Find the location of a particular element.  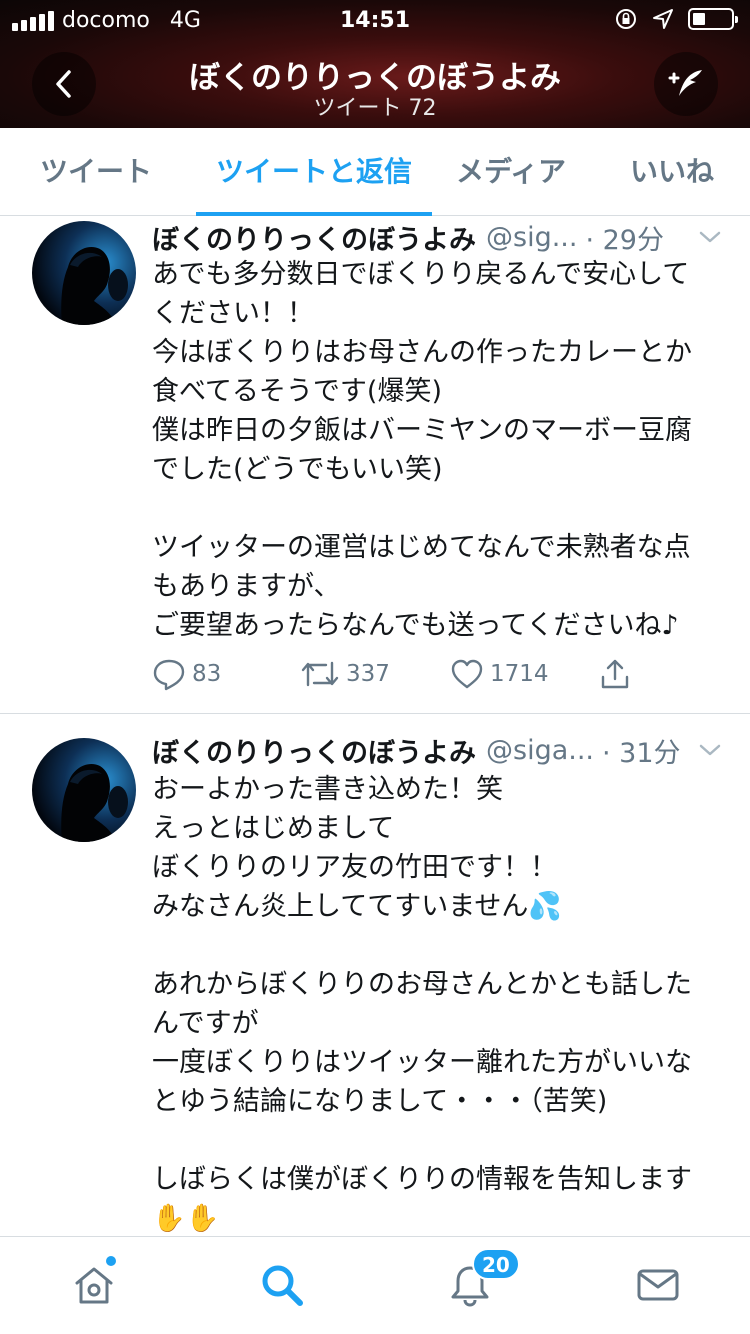

tweet-timestamp: · 29分 is located at coordinates (624, 237).